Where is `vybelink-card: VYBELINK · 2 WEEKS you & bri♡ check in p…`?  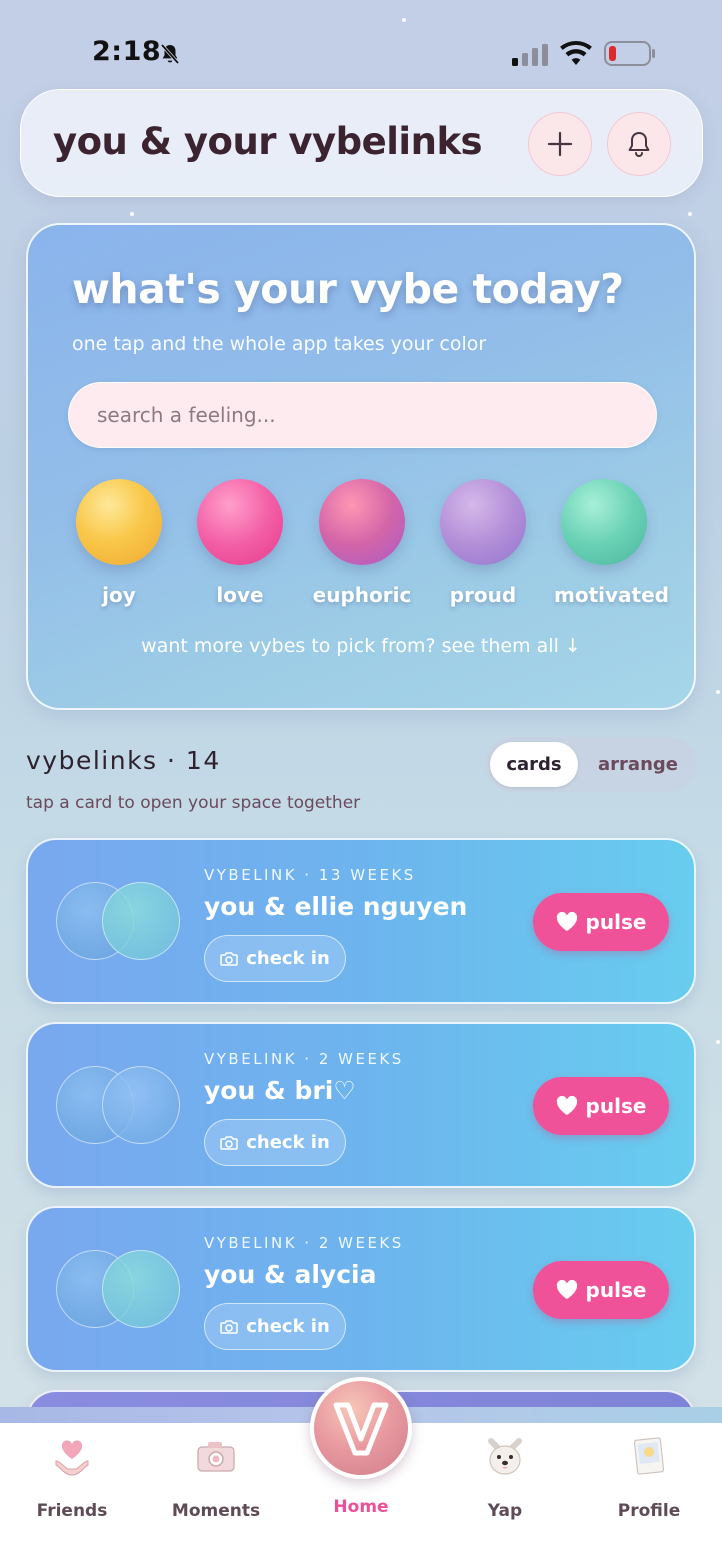
vybelink-card: VYBELINK · 2 WEEKS you & bri♡ check in p… is located at coordinates (361, 1105).